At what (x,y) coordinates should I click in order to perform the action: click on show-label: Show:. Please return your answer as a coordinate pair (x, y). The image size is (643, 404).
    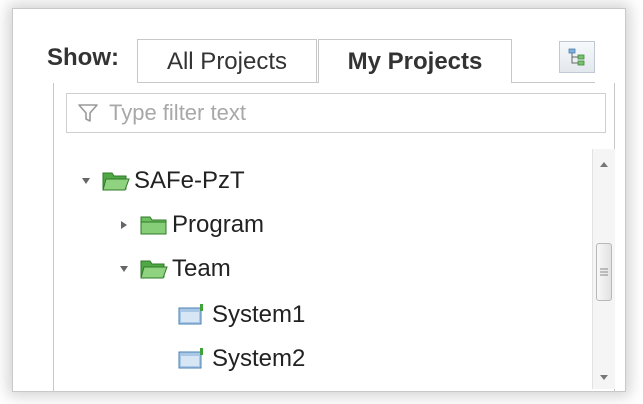
    Looking at the image, I should click on (83, 57).